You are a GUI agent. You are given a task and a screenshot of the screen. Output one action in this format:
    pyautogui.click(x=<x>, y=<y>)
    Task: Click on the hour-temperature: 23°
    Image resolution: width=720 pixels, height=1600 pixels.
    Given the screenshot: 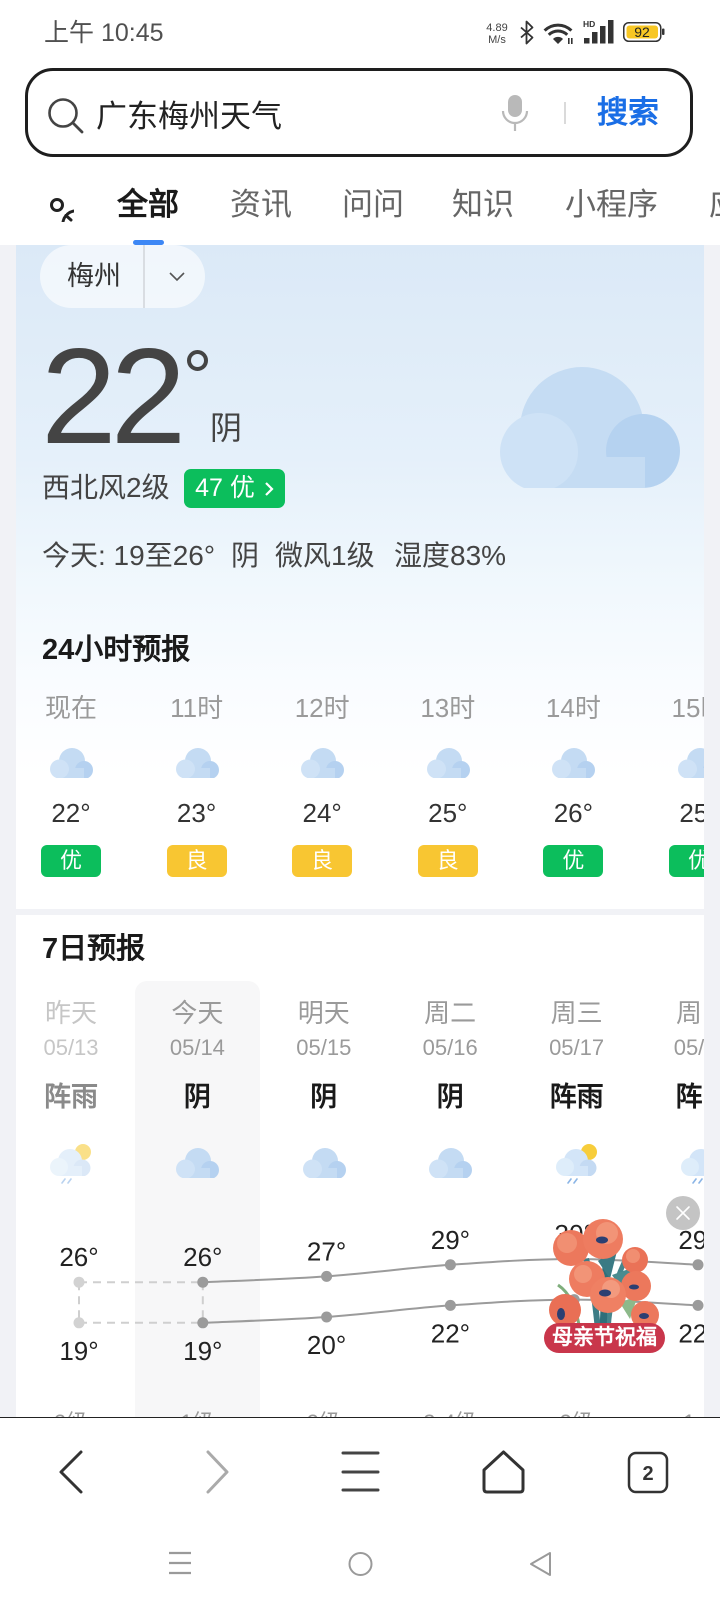 What is the action you would take?
    pyautogui.click(x=196, y=813)
    